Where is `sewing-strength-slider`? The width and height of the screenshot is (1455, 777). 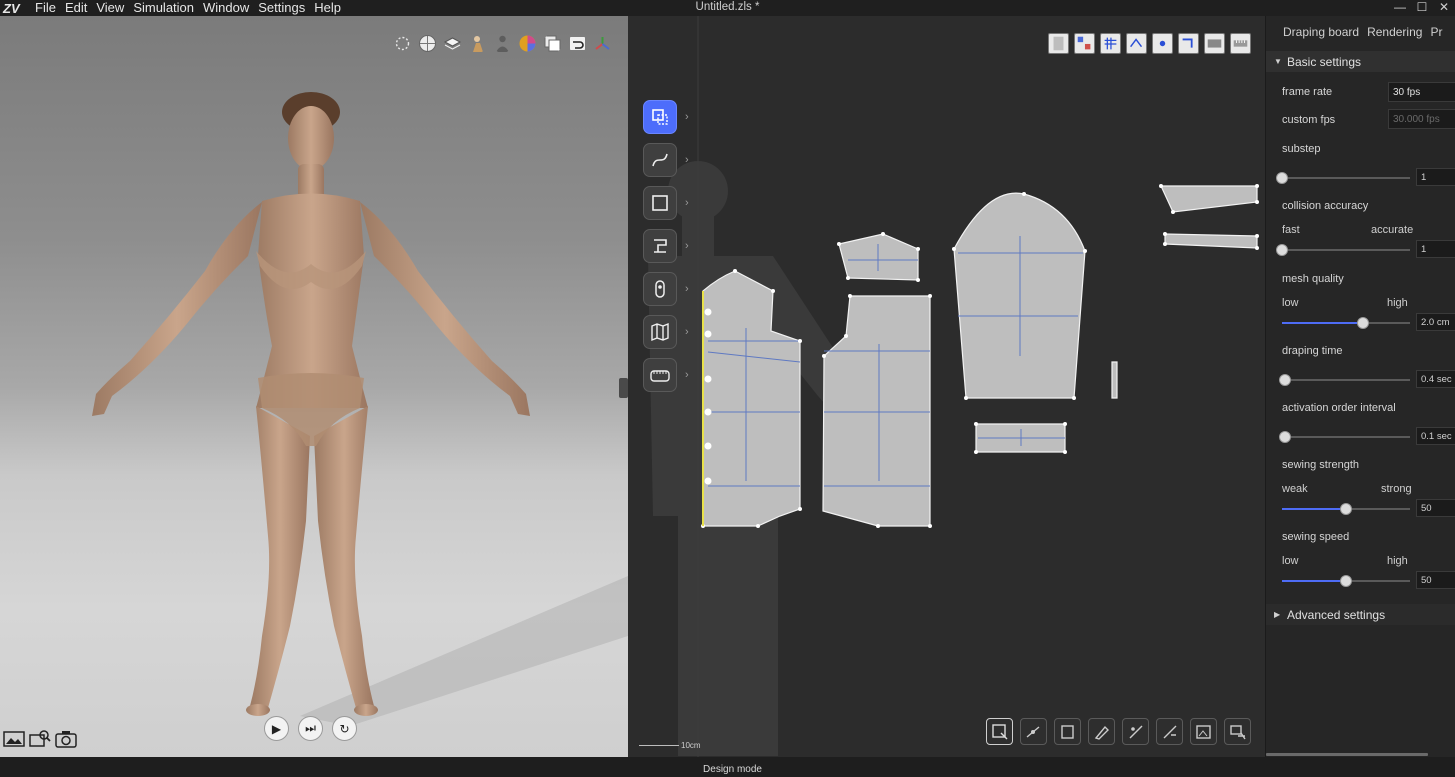 sewing-strength-slider is located at coordinates (1346, 509).